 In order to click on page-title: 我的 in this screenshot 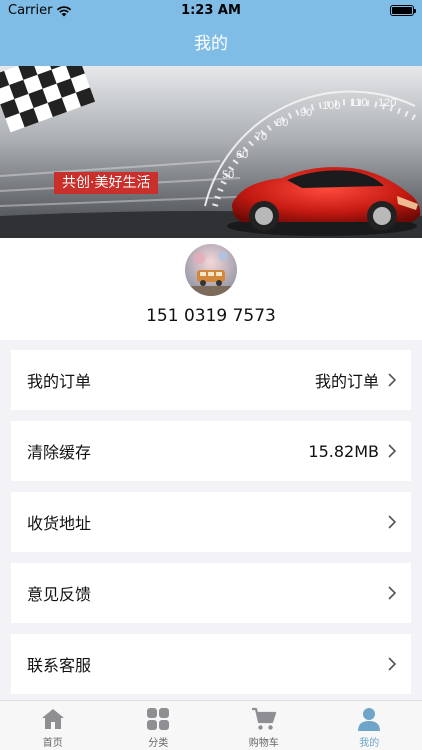, I will do `click(211, 44)`.